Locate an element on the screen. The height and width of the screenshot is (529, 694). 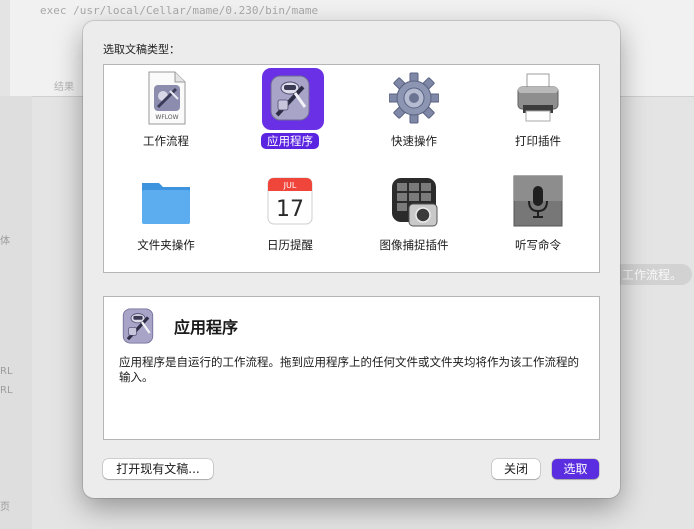
type-label: 图像捕捉插件 is located at coordinates (414, 245).